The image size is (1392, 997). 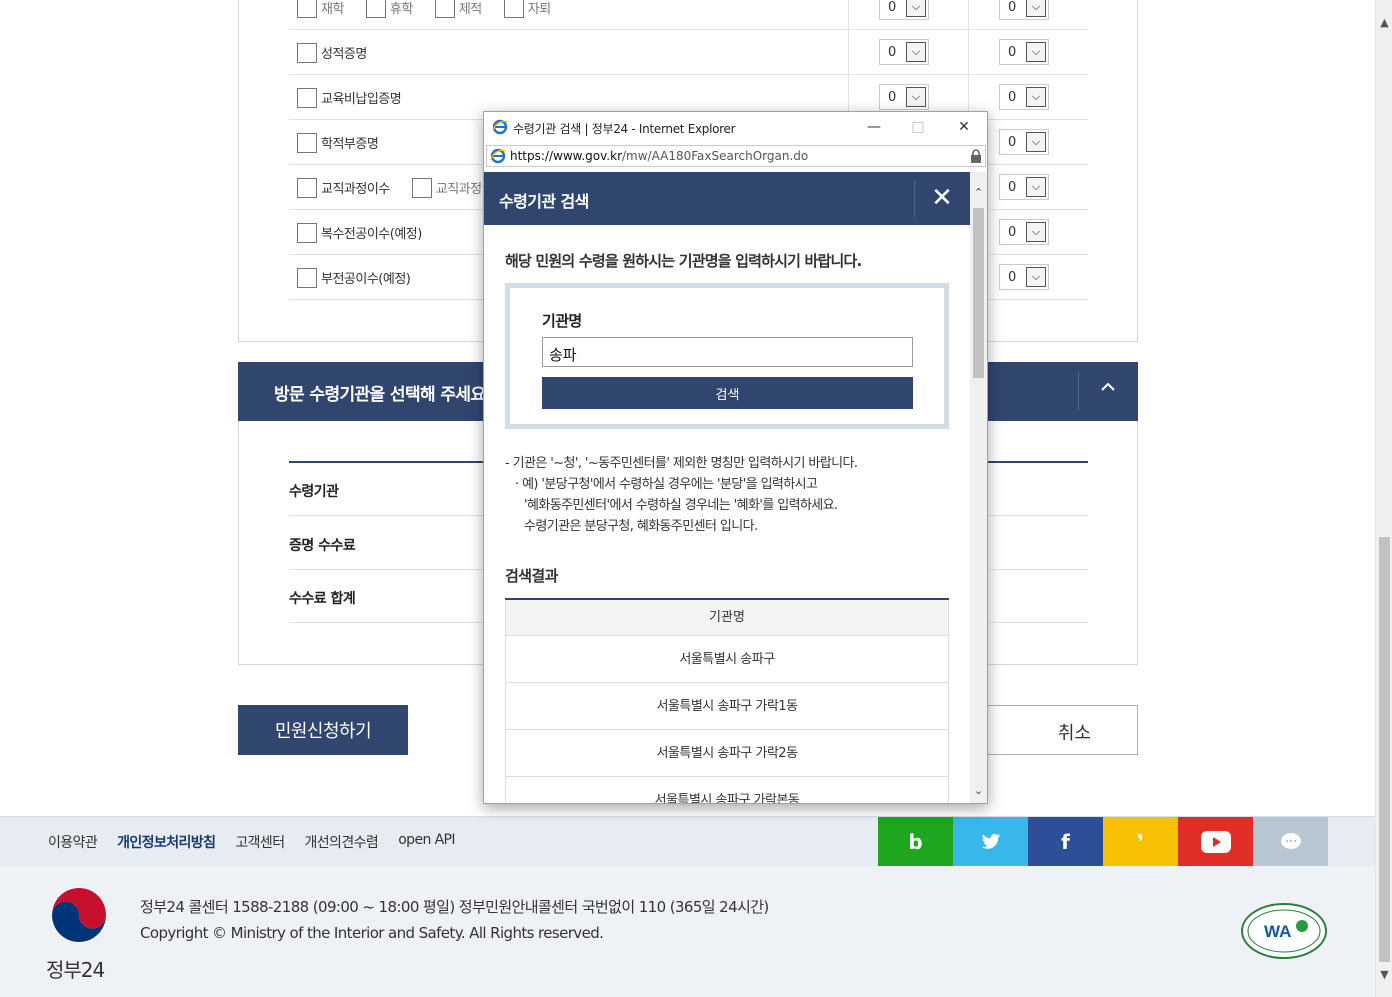 What do you see at coordinates (1215, 842) in the screenshot?
I see `youtube-icon` at bounding box center [1215, 842].